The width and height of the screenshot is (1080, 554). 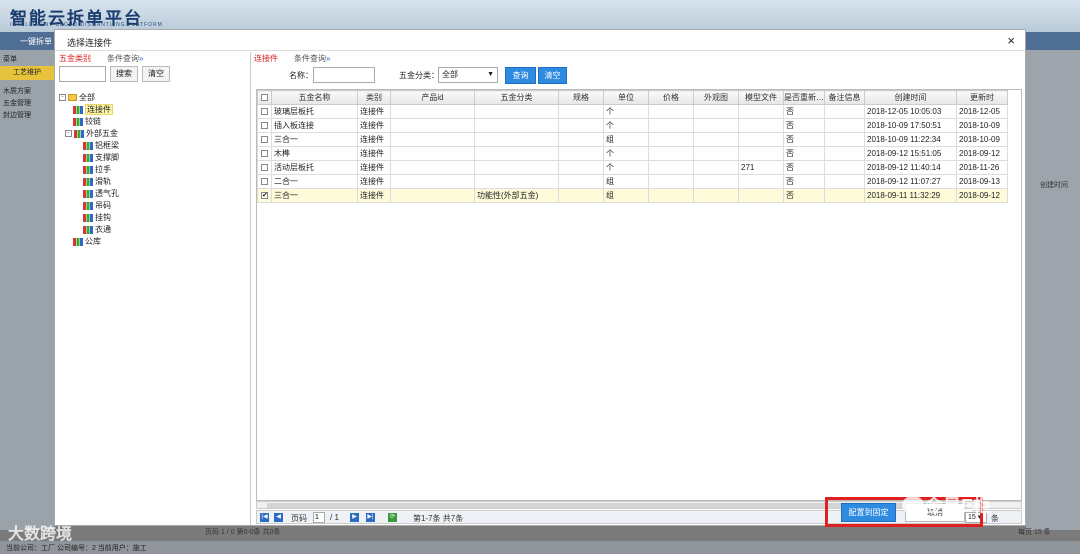 What do you see at coordinates (97, 230) in the screenshot?
I see `tree-node-clothes-rail: 衣通` at bounding box center [97, 230].